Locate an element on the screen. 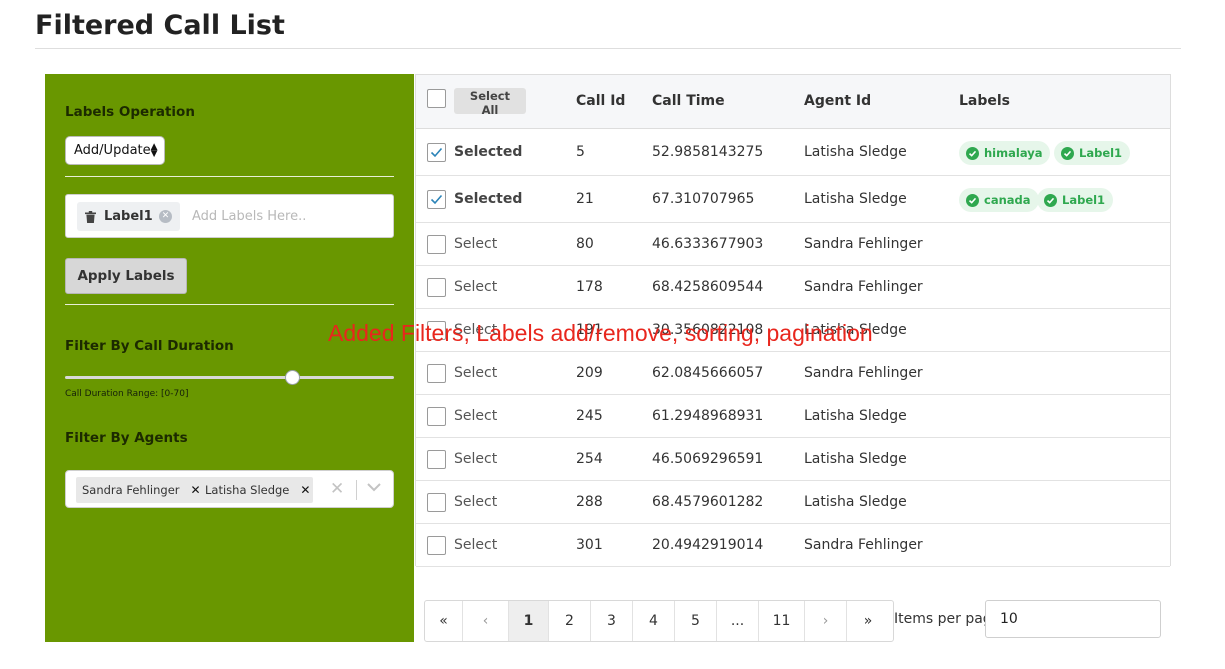  select-all-button: Select All is located at coordinates (490, 102).